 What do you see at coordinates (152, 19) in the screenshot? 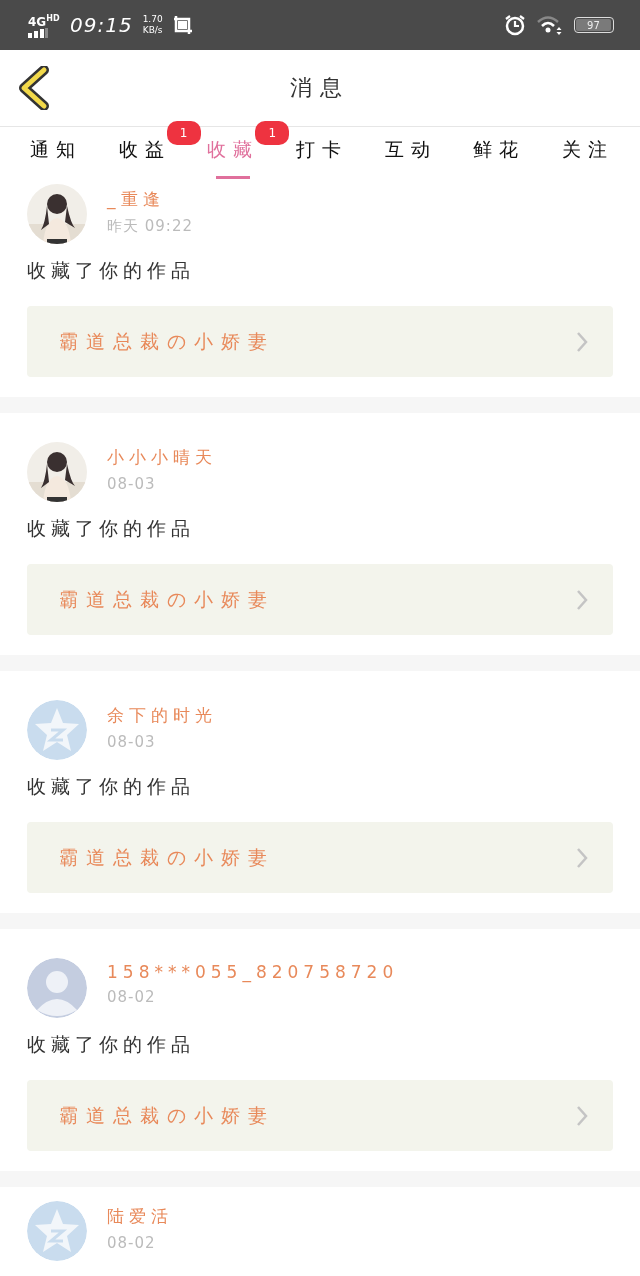
I see `speed-value: 1.70` at bounding box center [152, 19].